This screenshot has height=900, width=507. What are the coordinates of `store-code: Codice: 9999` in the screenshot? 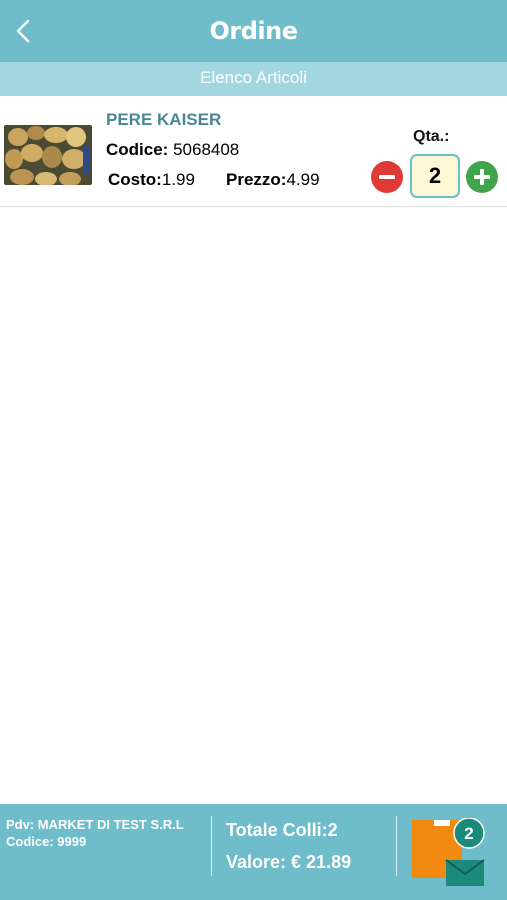 It's located at (46, 841).